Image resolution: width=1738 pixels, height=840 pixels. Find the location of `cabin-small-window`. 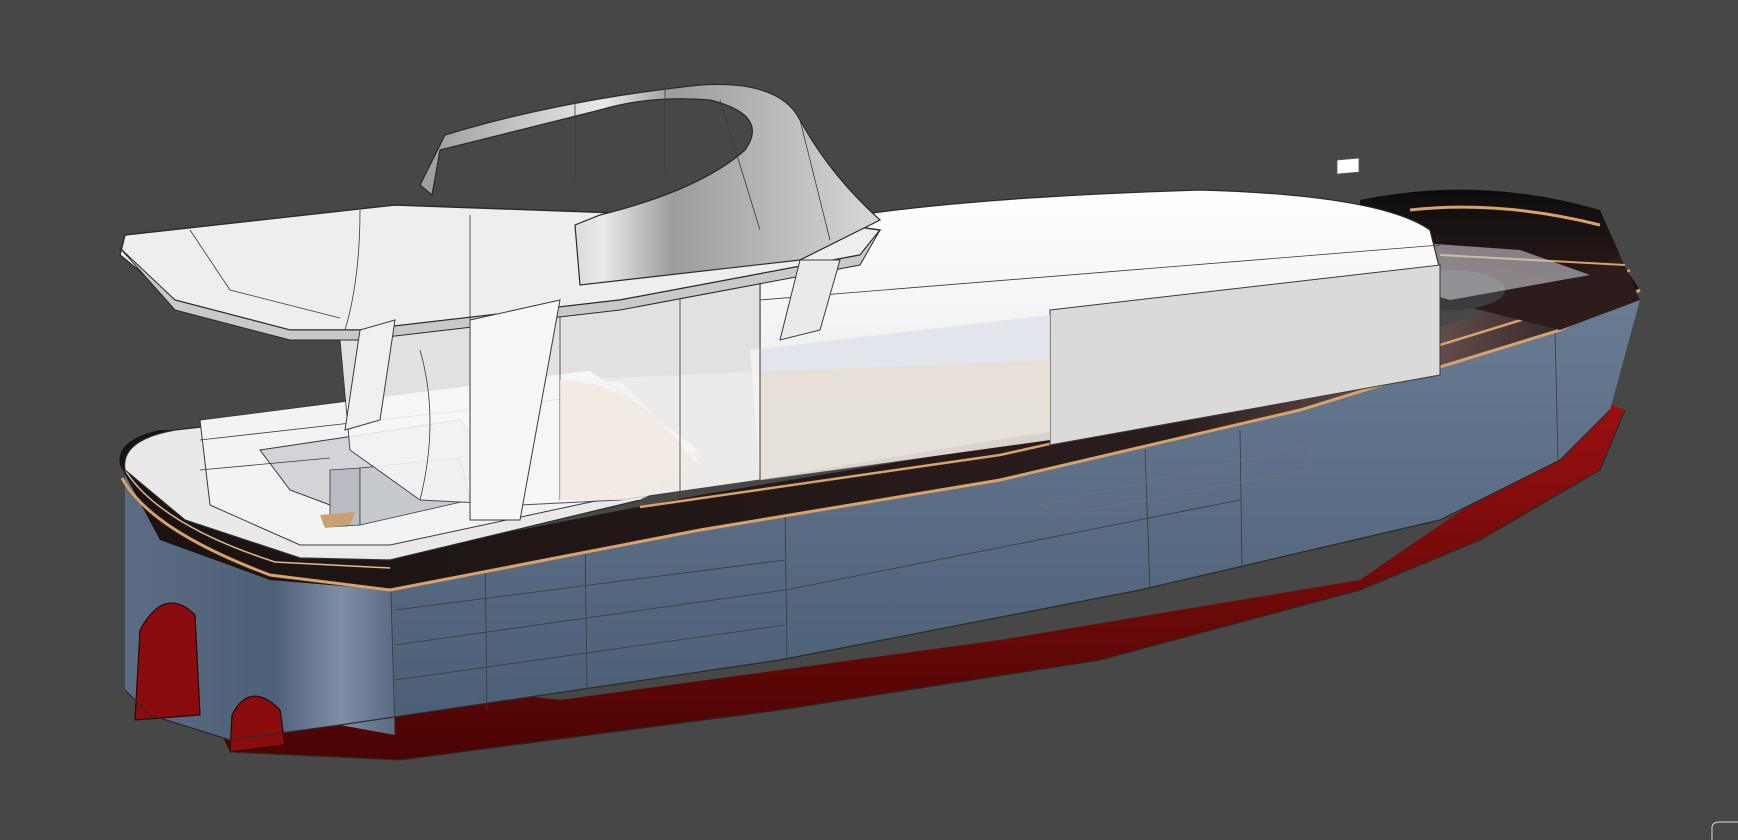

cabin-small-window is located at coordinates (1348, 166).